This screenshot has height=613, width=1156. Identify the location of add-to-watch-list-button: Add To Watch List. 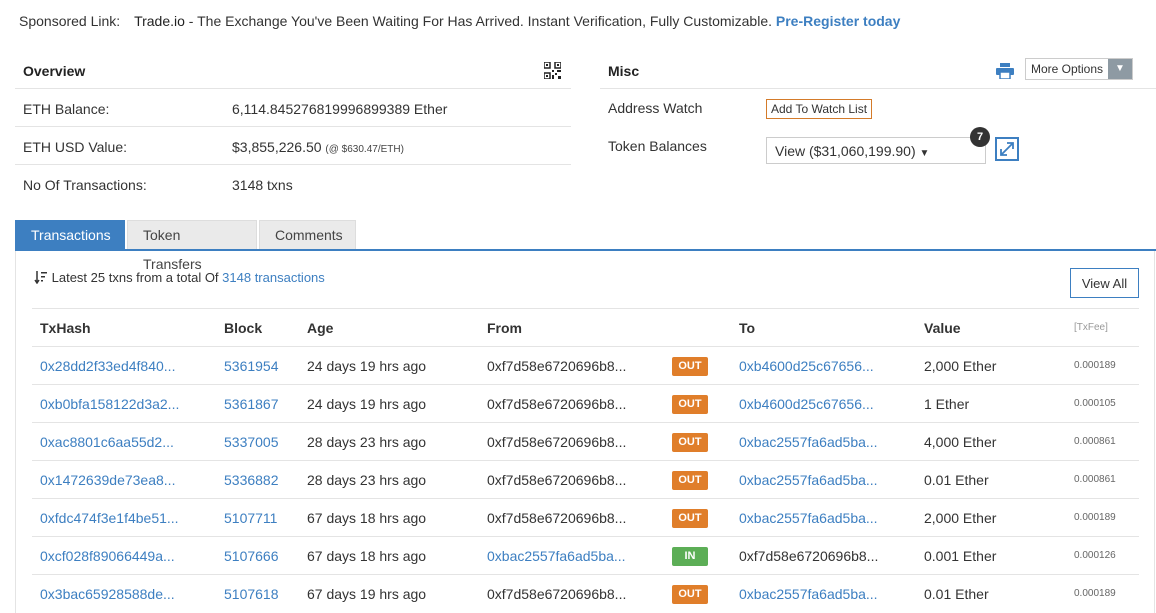
(819, 109).